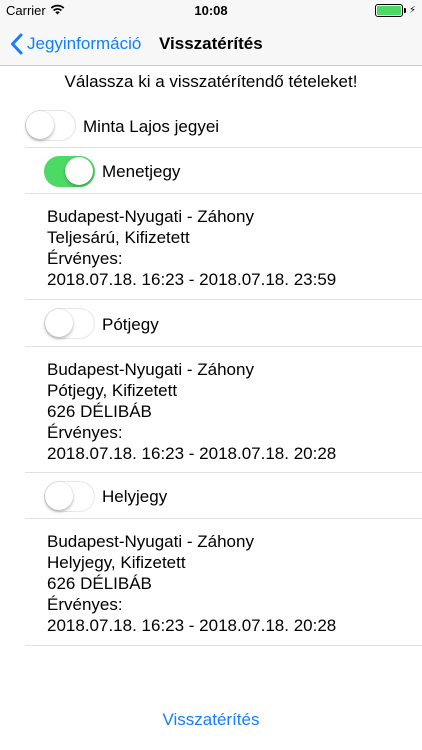  What do you see at coordinates (135, 496) in the screenshot?
I see `ticket-type-label: Helyjegy` at bounding box center [135, 496].